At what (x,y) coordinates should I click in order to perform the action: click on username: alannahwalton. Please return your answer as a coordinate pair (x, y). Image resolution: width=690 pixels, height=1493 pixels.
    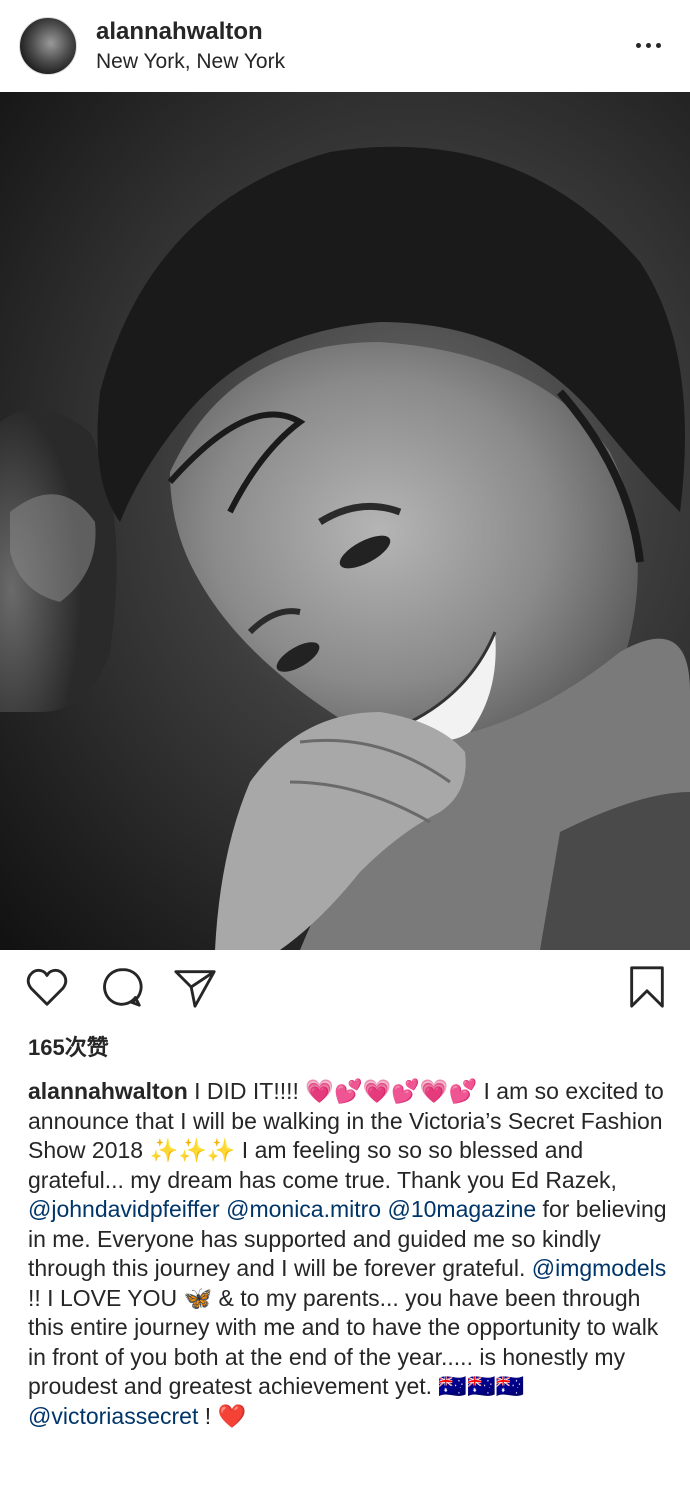
    Looking at the image, I should click on (190, 32).